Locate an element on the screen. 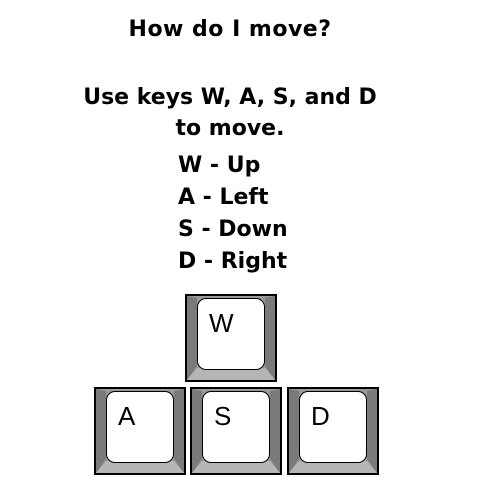  key-face: D is located at coordinates (333, 427).